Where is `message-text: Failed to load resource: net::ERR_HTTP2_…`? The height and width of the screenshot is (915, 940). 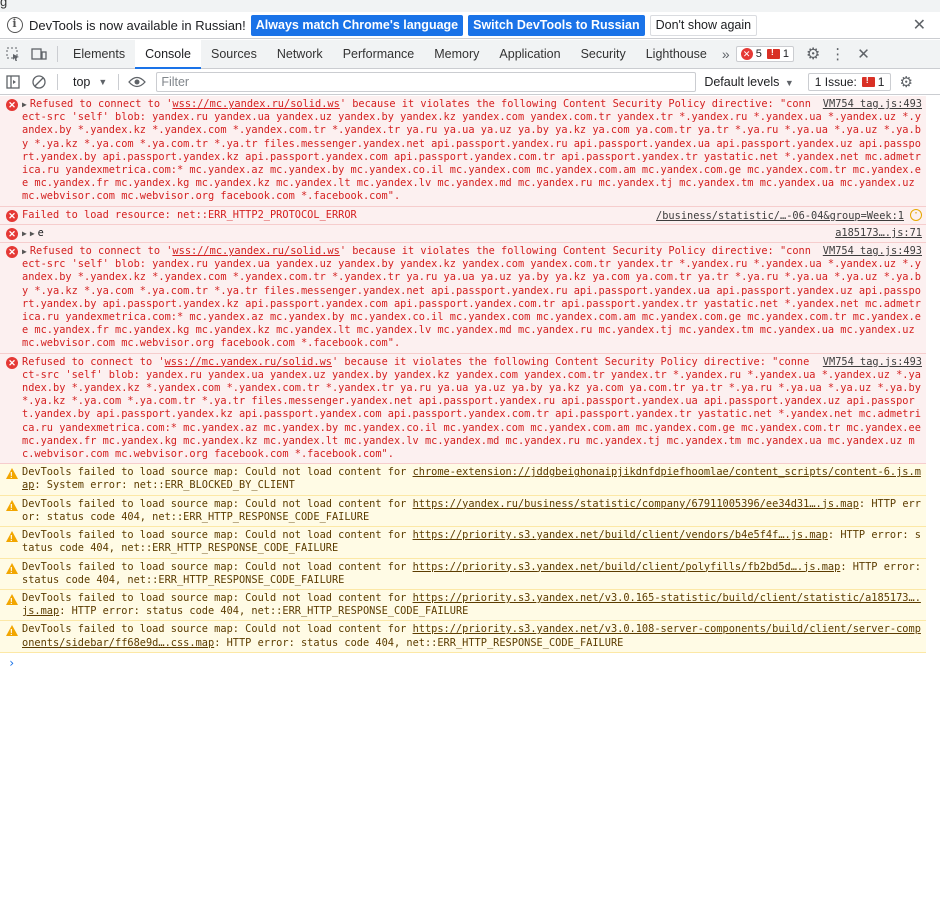
message-text: Failed to load resource: net::ERR_HTTP2_… is located at coordinates (189, 214).